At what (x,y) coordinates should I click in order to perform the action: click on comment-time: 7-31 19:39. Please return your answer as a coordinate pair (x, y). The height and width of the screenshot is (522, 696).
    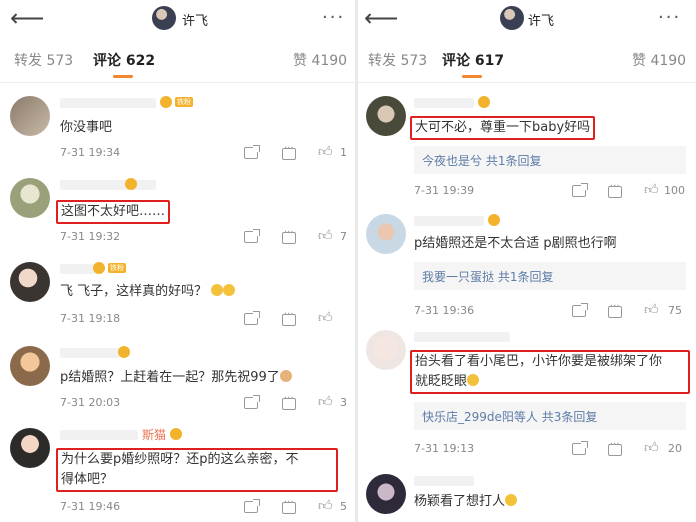
    Looking at the image, I should click on (444, 190).